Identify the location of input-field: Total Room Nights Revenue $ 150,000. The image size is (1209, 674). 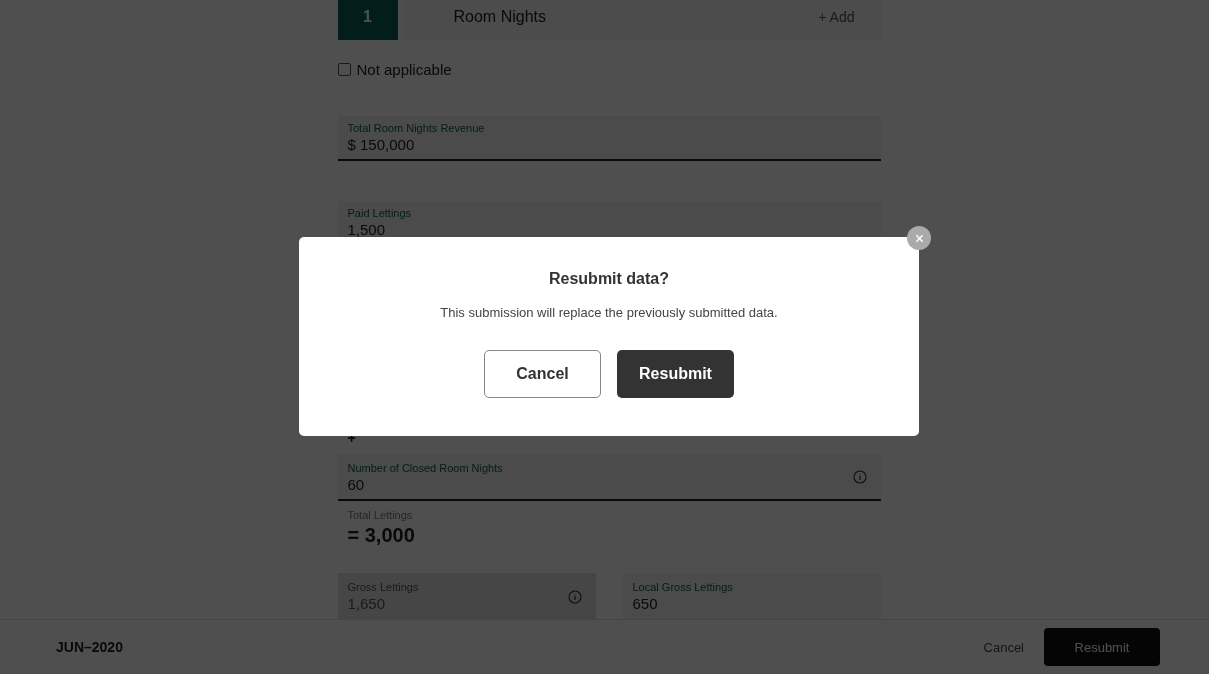
(609, 138).